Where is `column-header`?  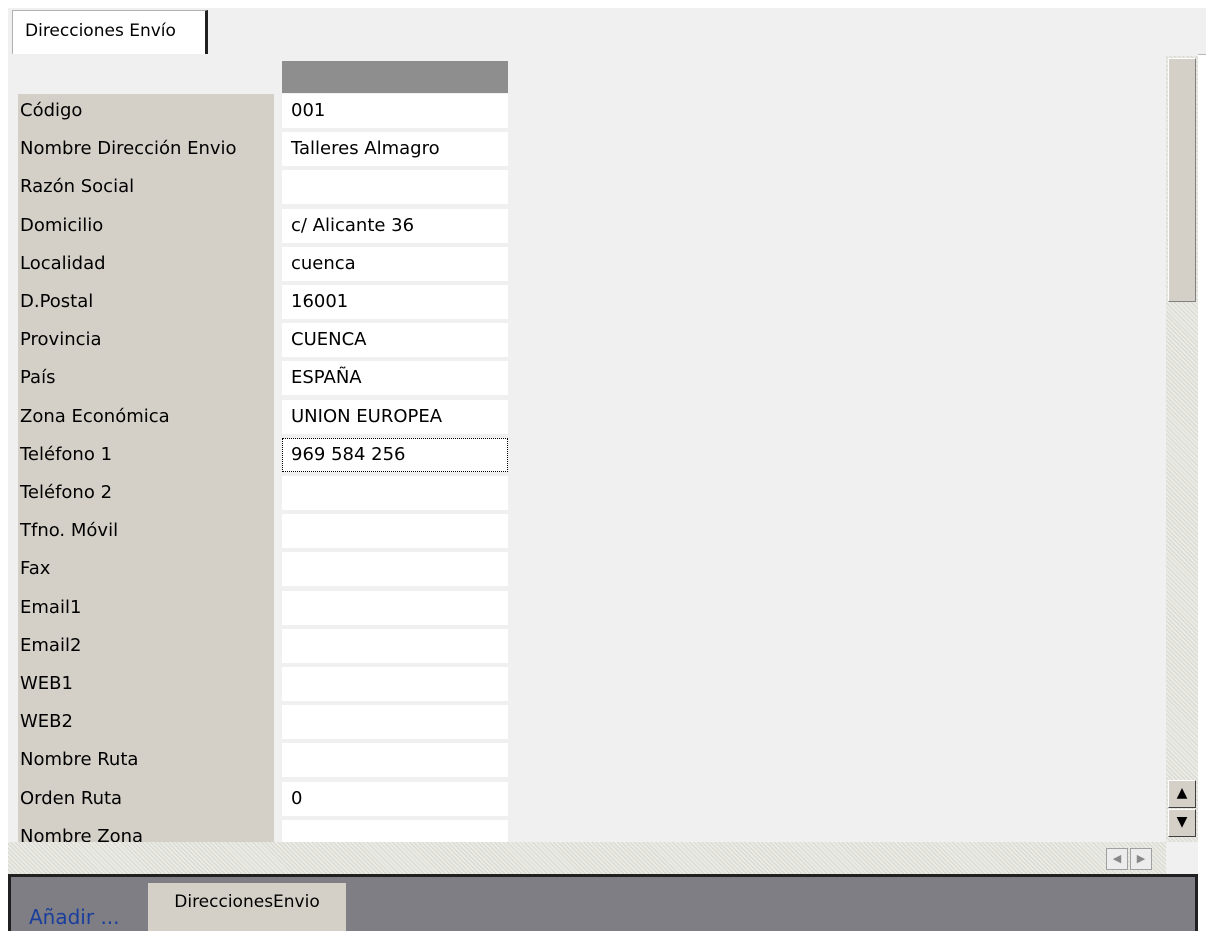
column-header is located at coordinates (395, 77).